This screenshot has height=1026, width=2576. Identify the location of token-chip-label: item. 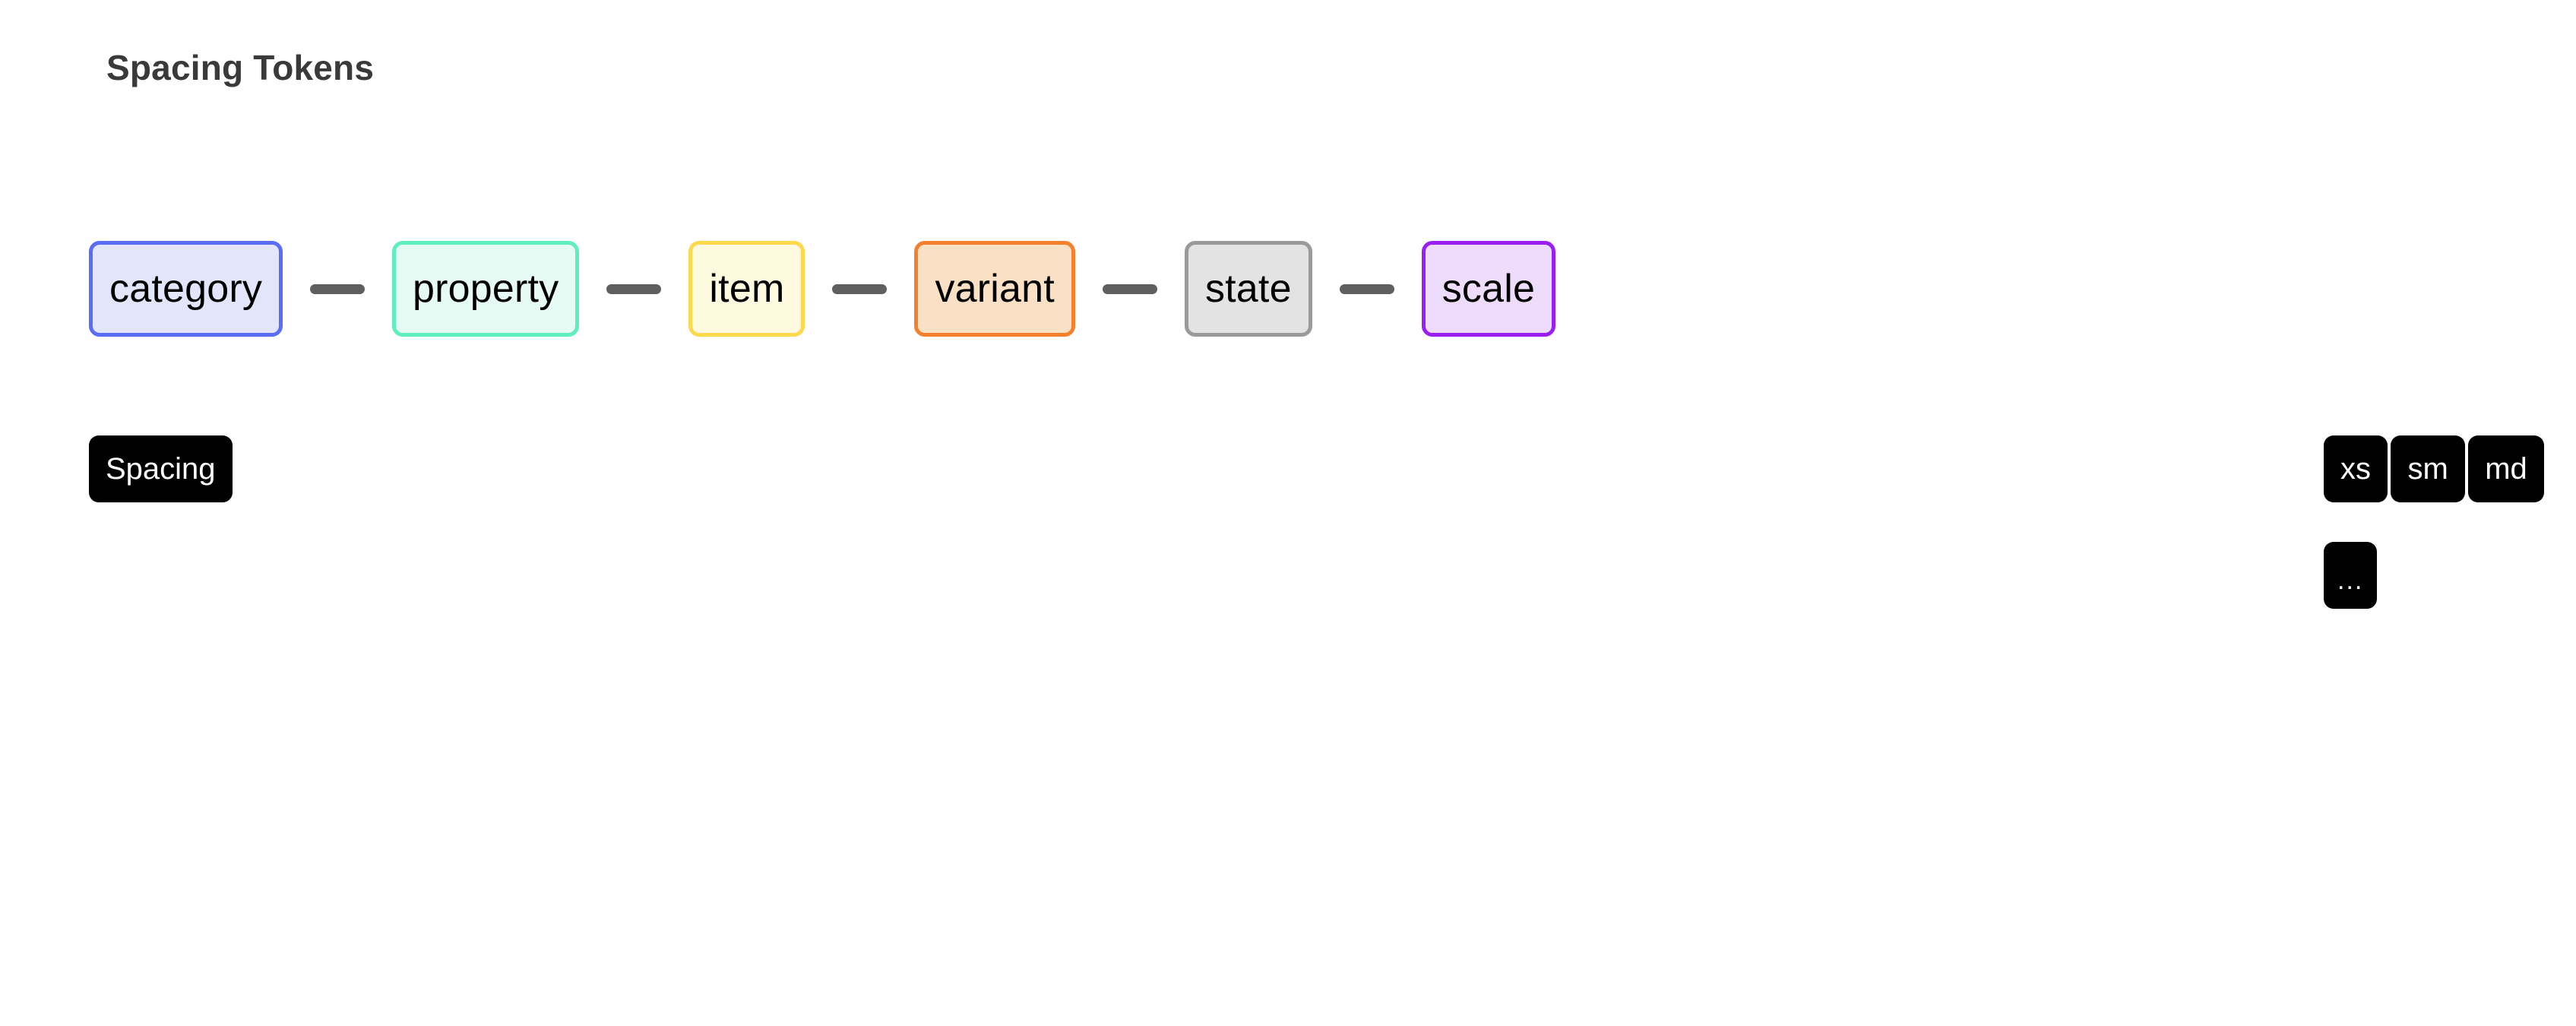
(747, 289).